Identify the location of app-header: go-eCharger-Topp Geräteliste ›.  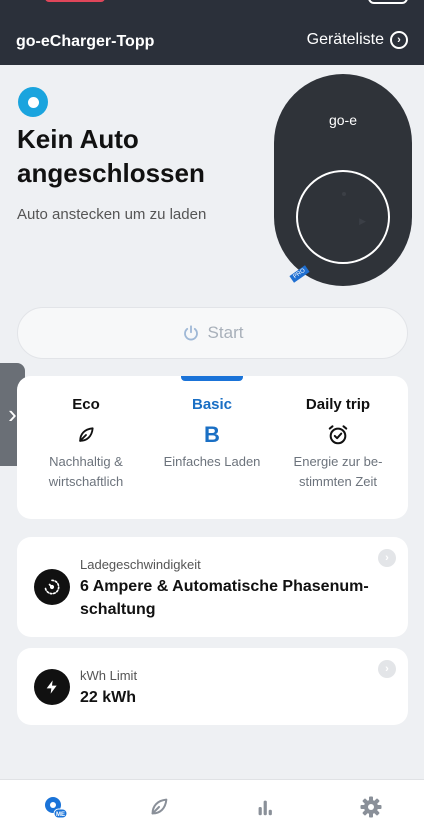
(212, 42).